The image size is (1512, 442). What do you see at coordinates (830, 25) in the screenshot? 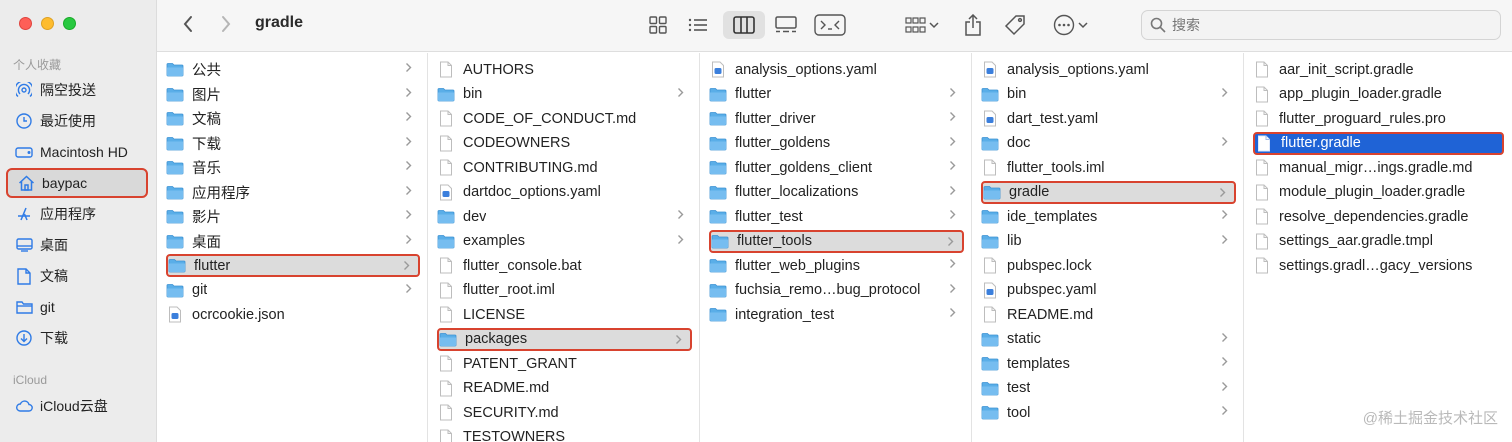
I see `terminal-button` at bounding box center [830, 25].